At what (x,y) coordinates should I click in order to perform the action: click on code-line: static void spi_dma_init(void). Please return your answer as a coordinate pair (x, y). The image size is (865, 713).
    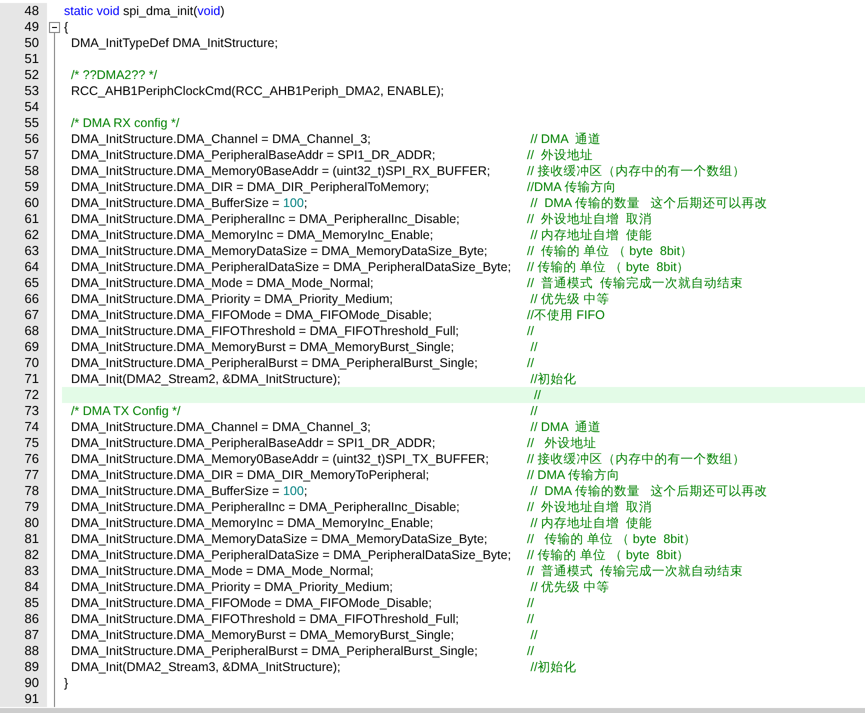
    Looking at the image, I should click on (144, 11).